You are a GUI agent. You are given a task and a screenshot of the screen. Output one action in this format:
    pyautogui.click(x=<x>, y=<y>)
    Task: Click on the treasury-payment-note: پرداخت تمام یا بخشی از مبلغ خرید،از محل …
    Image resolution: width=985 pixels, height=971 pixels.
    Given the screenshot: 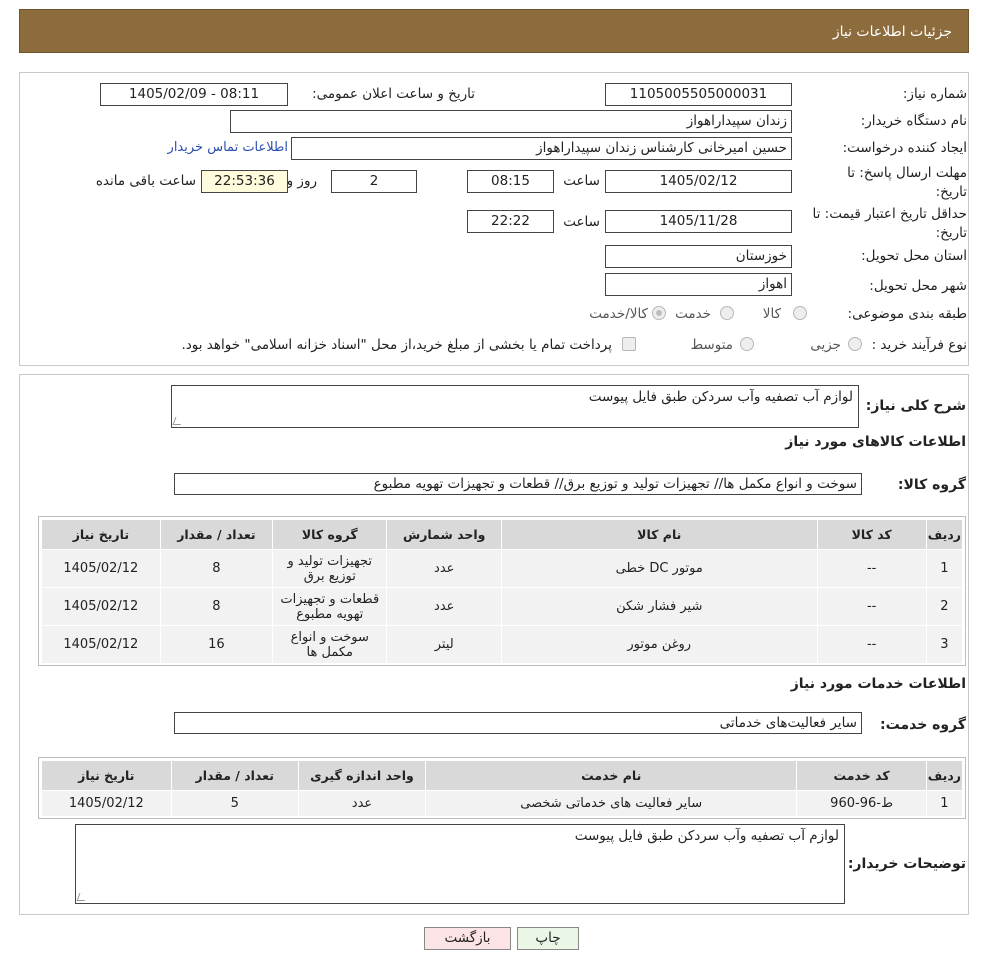 What is the action you would take?
    pyautogui.click(x=396, y=345)
    